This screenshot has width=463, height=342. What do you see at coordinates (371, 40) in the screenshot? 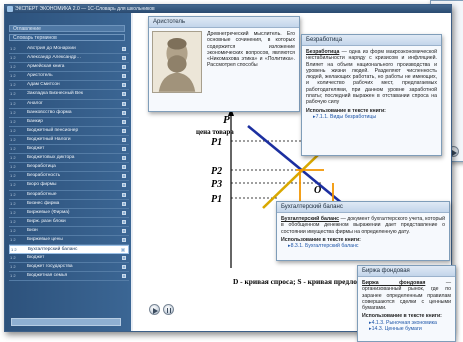
I see `unemployment-window-title: Безработица` at bounding box center [371, 40].